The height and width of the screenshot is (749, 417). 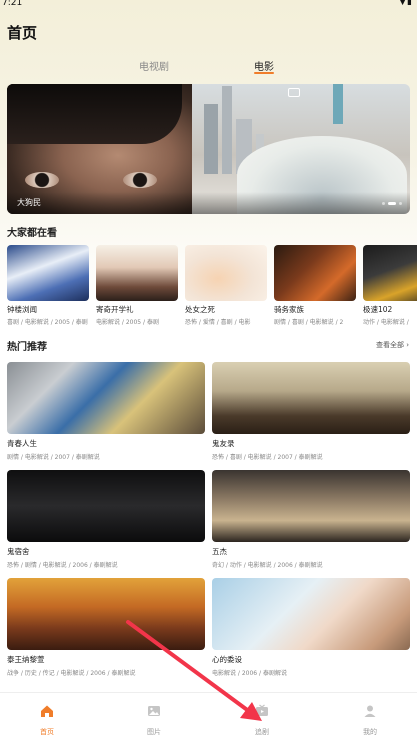 I want to click on card-meta: 电影解说 / 2005 / 泰剧, so click(x=127, y=322).